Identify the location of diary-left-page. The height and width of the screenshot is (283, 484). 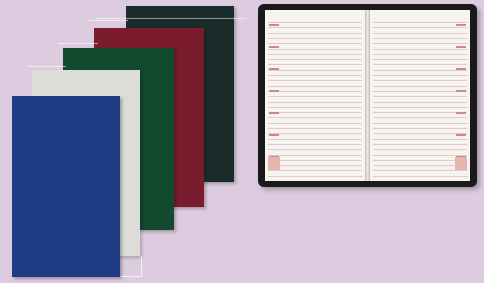
(315, 95).